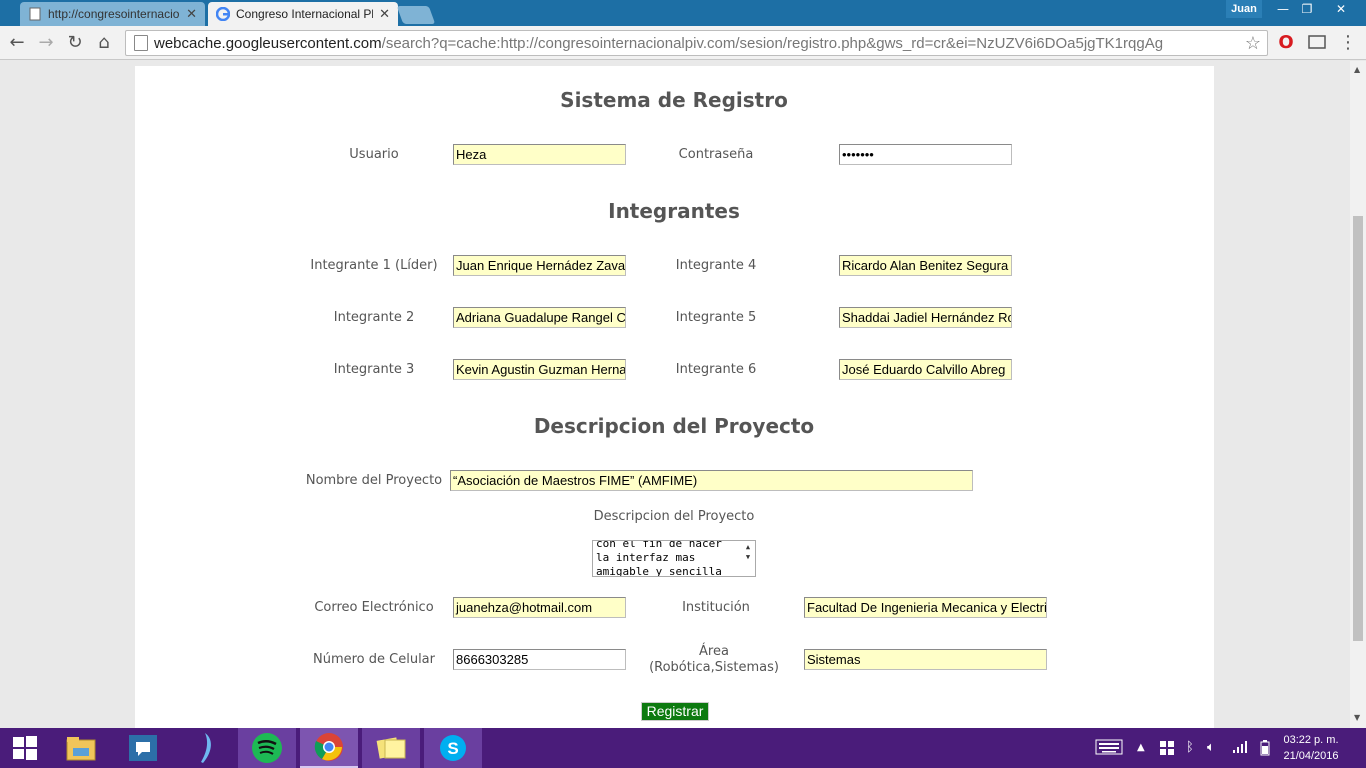 This screenshot has width=1366, height=768. I want to click on textarea-scroll-arrows-icon: ▲ ▼, so click(748, 558).